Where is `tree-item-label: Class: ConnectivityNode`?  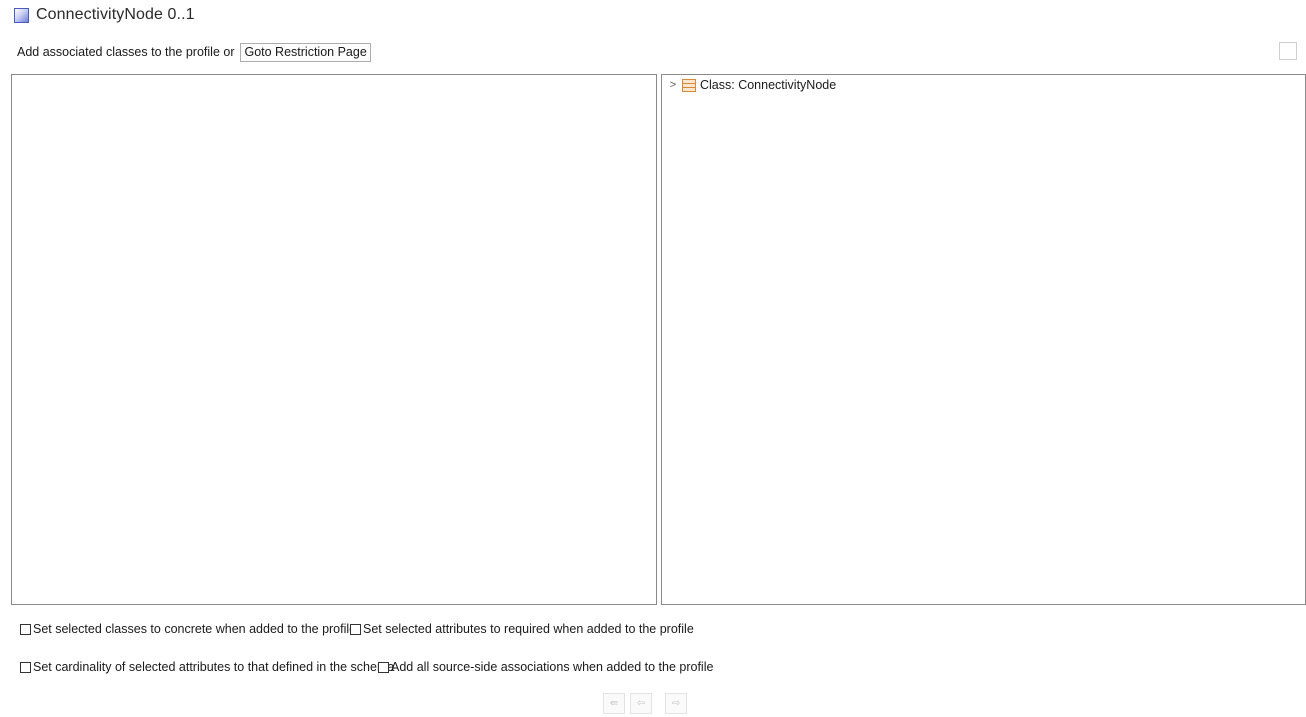
tree-item-label: Class: ConnectivityNode is located at coordinates (768, 85).